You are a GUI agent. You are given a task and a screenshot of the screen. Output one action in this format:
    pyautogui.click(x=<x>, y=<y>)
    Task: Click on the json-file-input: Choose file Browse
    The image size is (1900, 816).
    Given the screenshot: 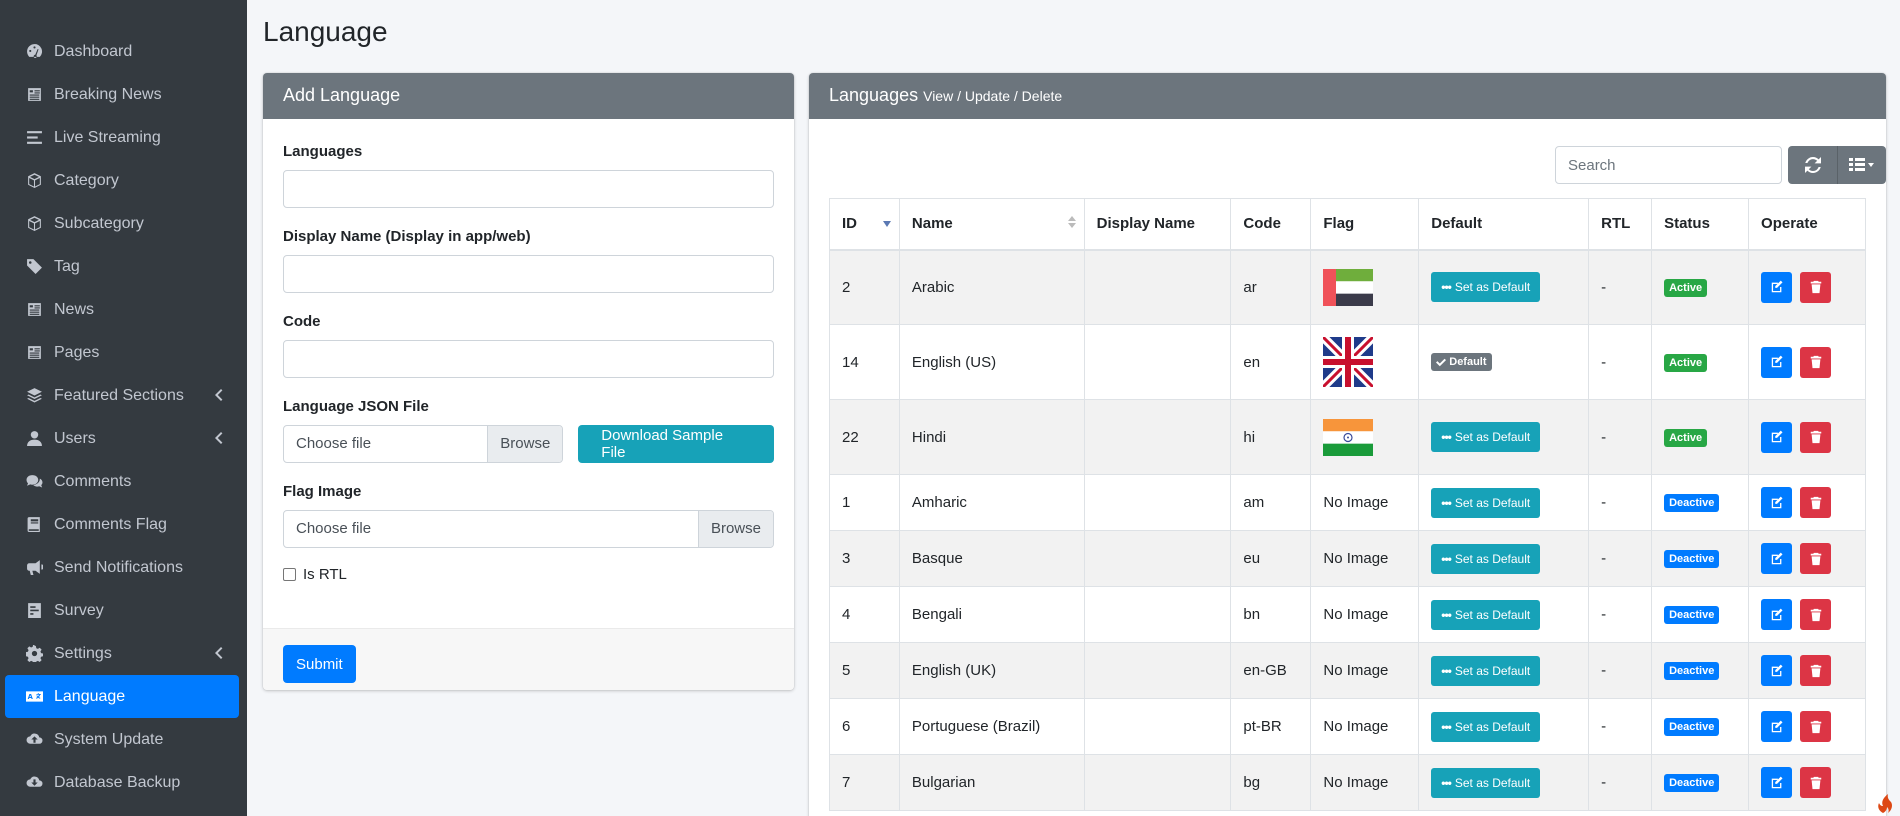 What is the action you would take?
    pyautogui.click(x=423, y=444)
    